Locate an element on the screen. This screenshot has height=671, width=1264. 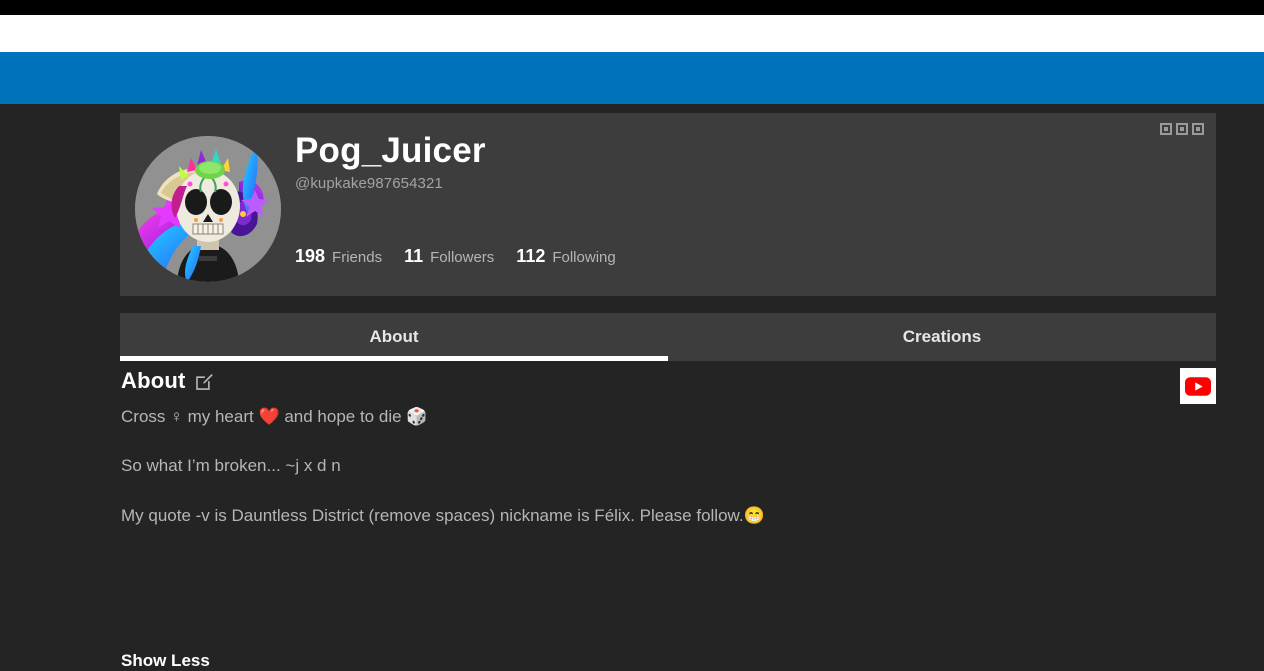
tab-creations: Creations is located at coordinates (942, 337).